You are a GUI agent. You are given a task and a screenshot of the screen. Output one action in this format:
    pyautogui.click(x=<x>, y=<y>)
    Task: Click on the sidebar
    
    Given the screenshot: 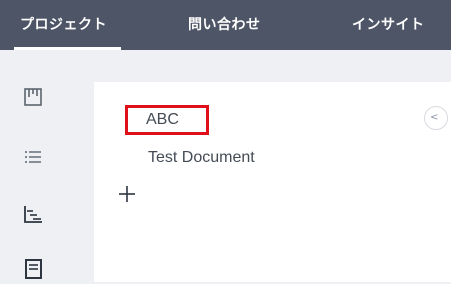 What is the action you would take?
    pyautogui.click(x=33, y=164)
    